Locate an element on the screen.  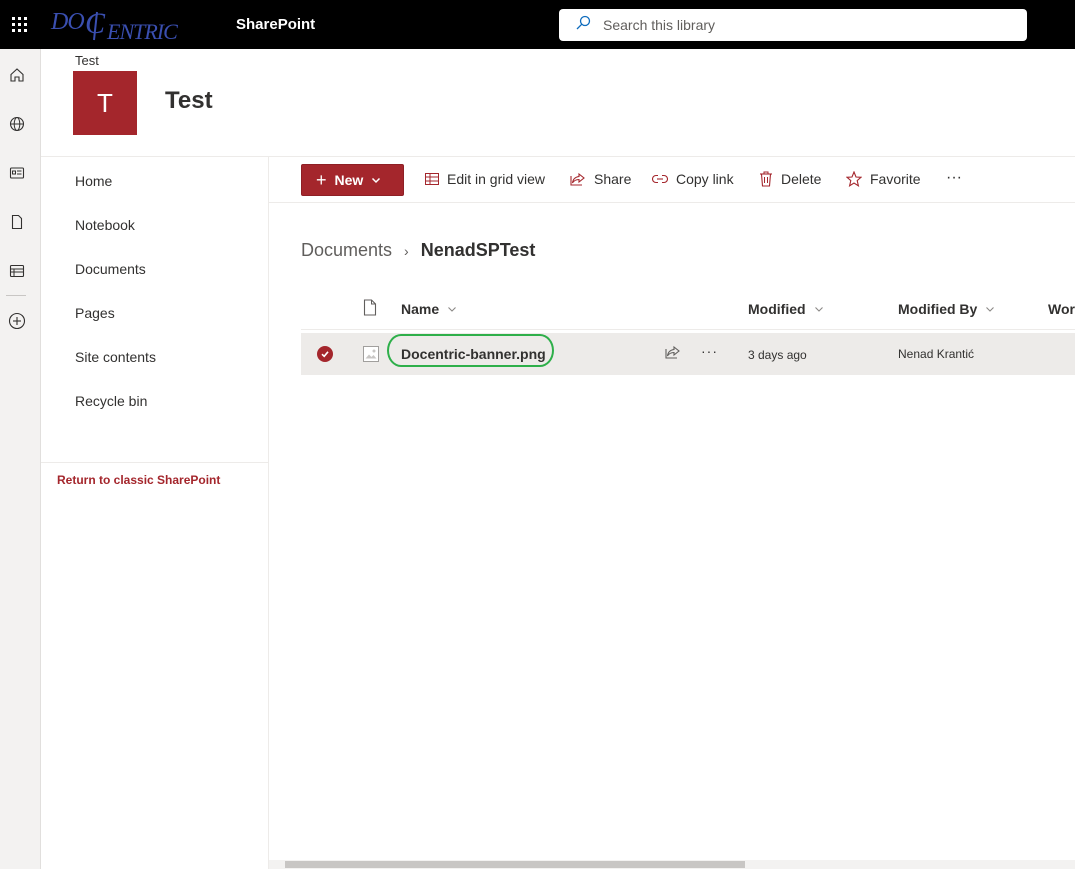
share-icon is located at coordinates (577, 179).